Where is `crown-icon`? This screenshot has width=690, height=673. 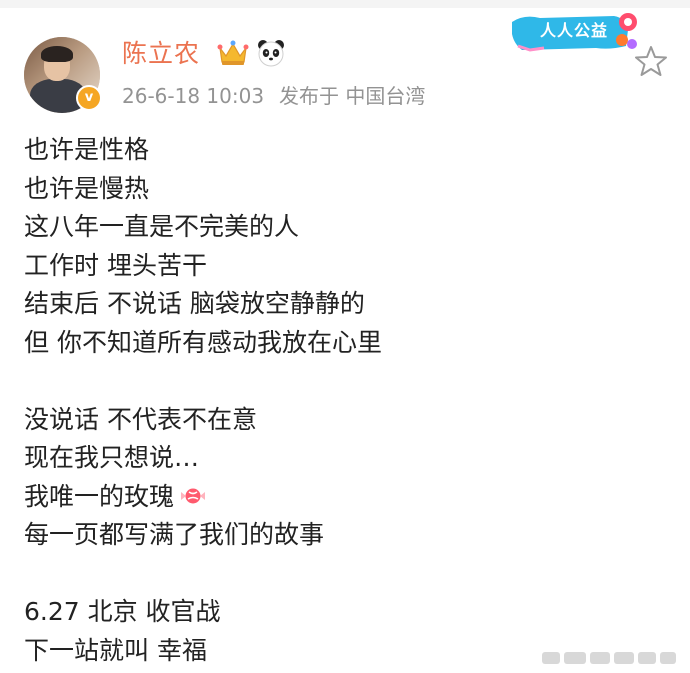
crown-icon is located at coordinates (233, 52).